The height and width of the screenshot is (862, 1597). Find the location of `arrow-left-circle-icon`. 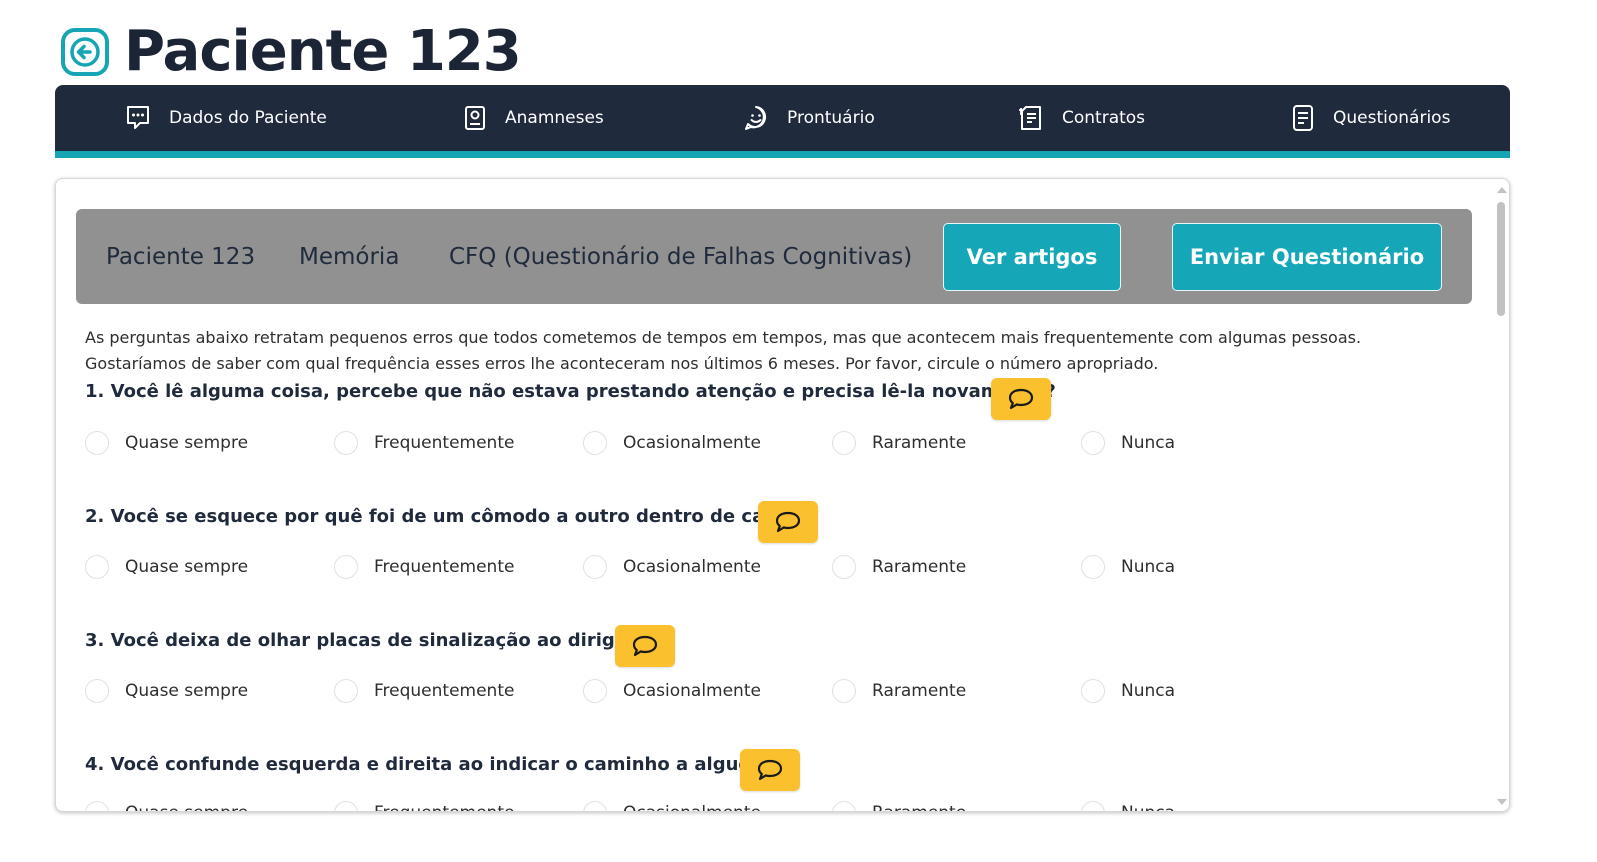

arrow-left-circle-icon is located at coordinates (85, 52).